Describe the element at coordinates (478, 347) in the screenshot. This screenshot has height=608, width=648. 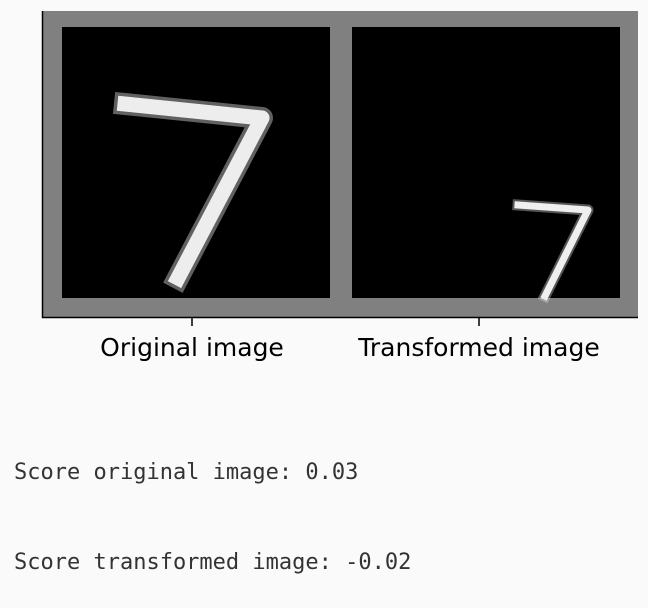
I see `transformed-image-label: Transformed image` at that location.